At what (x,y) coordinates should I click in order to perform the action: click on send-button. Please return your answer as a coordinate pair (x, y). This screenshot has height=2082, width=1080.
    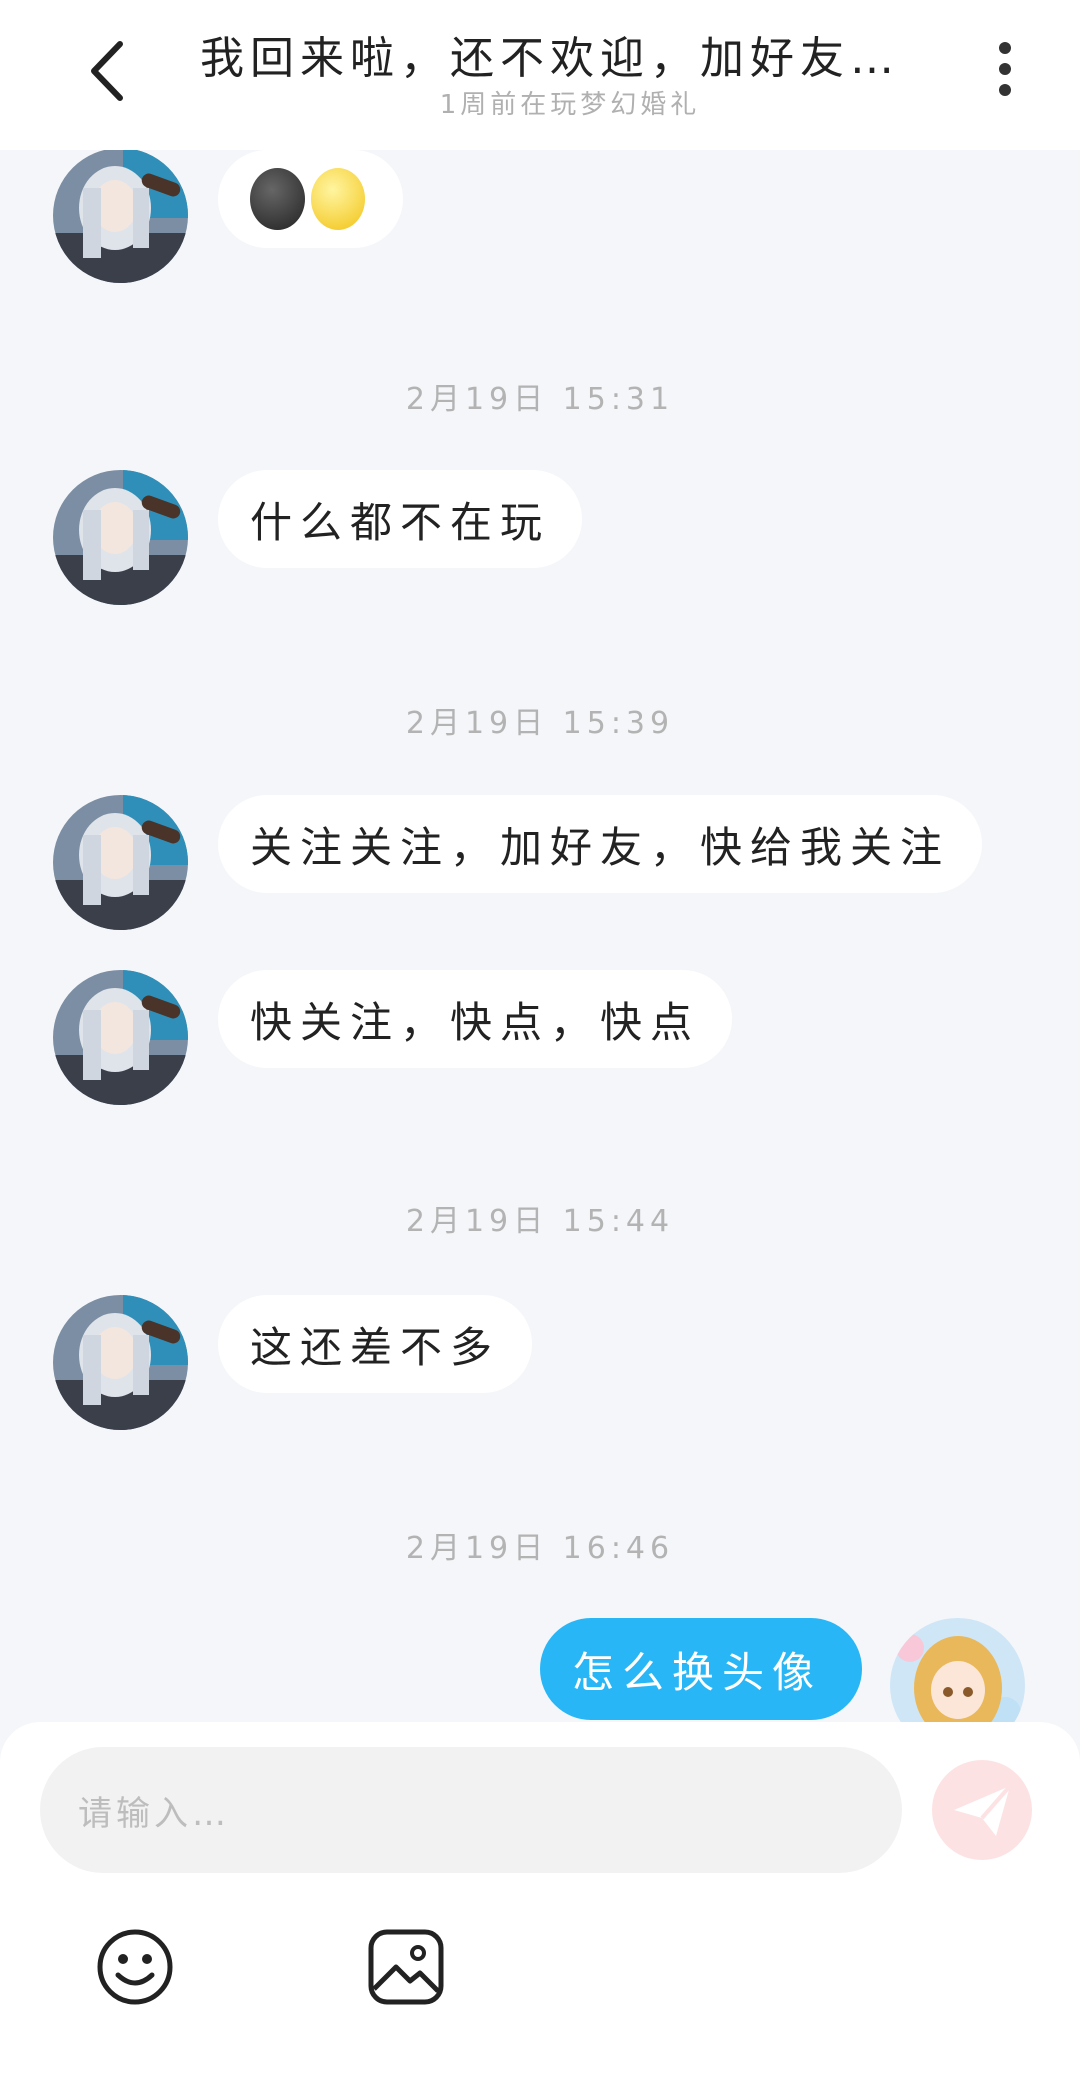
    Looking at the image, I should click on (982, 1810).